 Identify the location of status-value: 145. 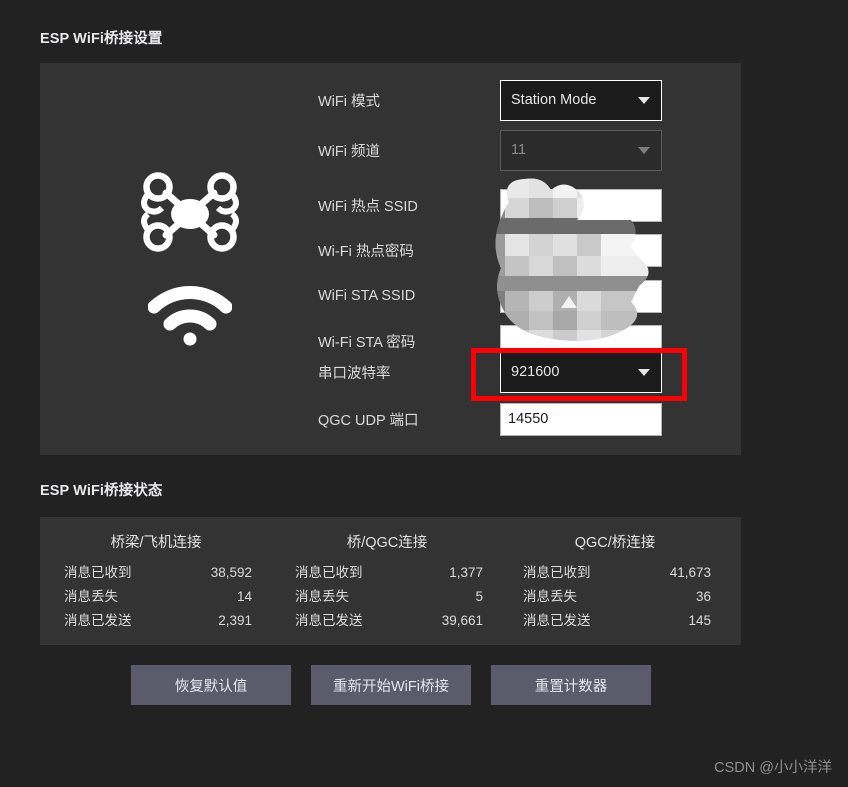
(699, 620).